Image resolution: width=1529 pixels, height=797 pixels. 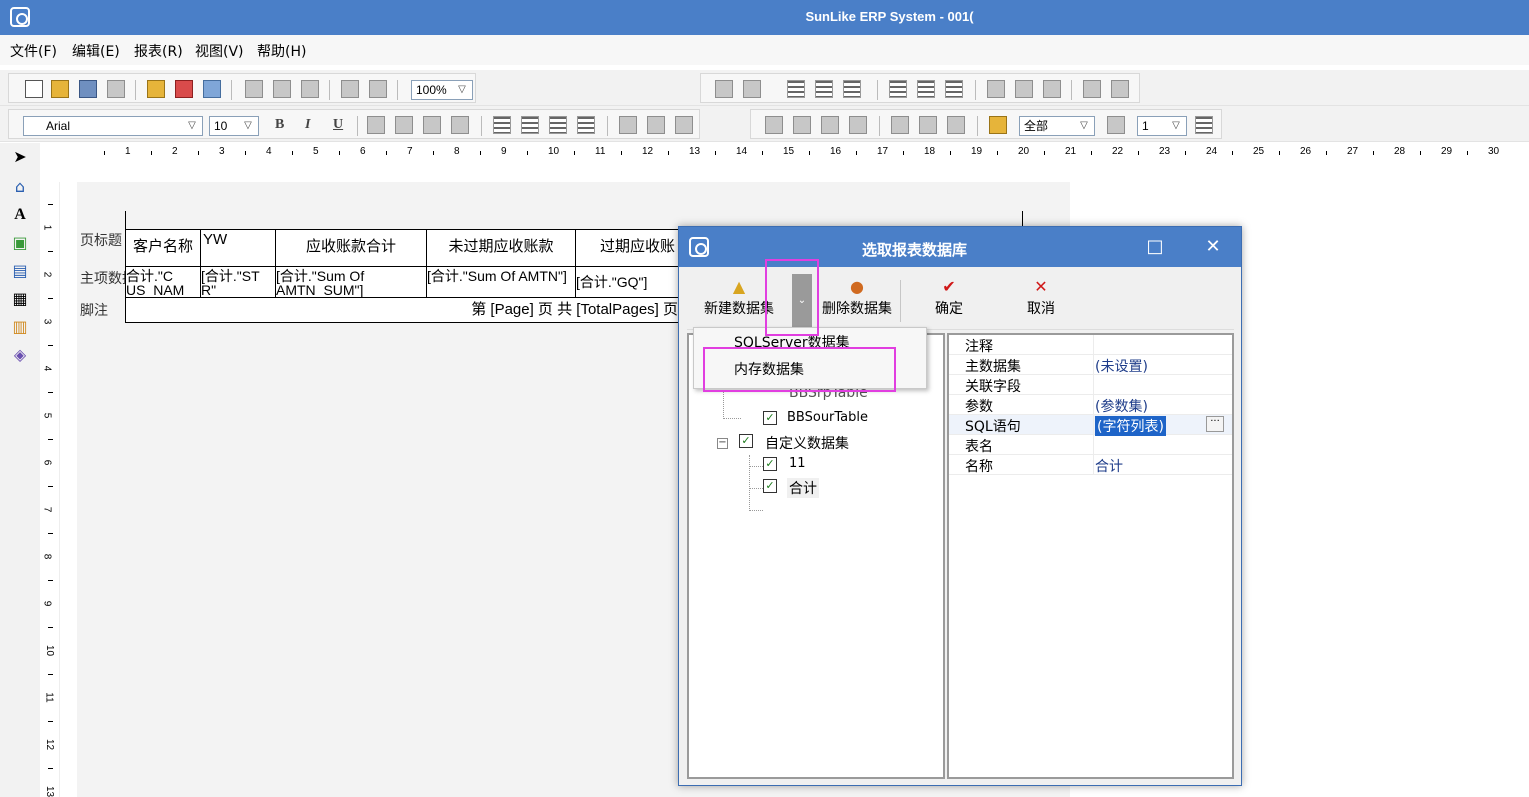 What do you see at coordinates (1162, 126) in the screenshot?
I see `line-width-select: 1 ▽` at bounding box center [1162, 126].